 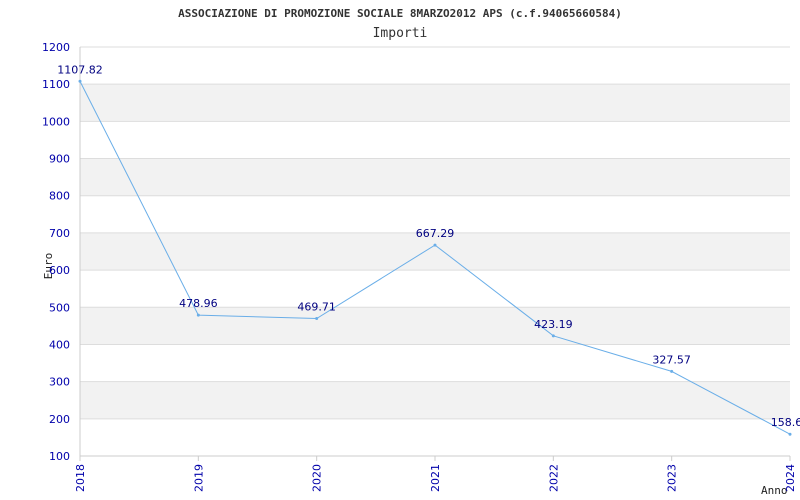 I want to click on y-tick-label: 700, so click(x=59, y=233).